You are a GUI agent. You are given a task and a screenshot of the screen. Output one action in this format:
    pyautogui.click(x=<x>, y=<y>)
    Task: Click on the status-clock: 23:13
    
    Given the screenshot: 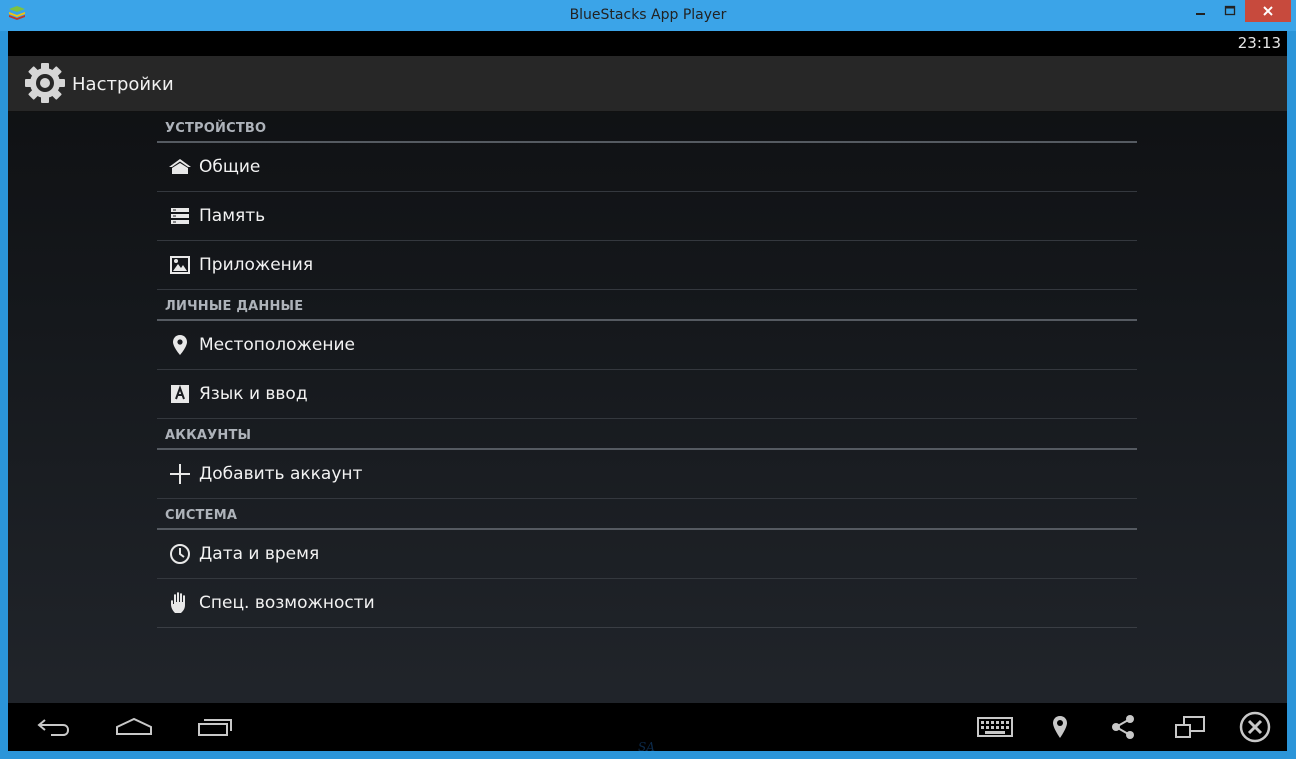 What is the action you would take?
    pyautogui.click(x=1259, y=43)
    